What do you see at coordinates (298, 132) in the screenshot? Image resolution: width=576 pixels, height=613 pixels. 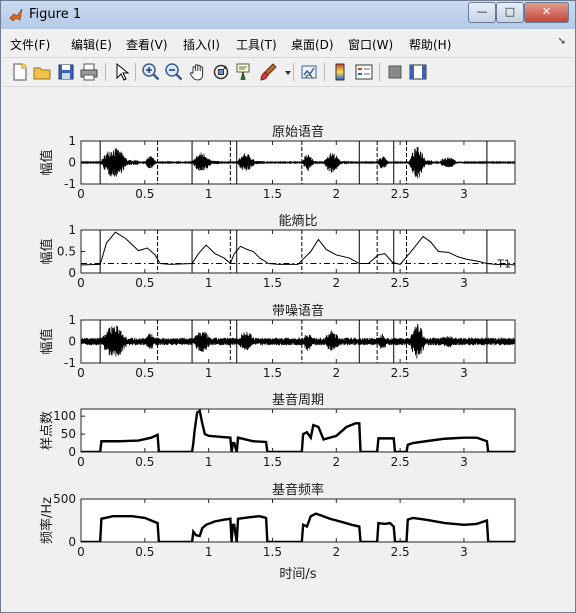 I see `subplot-title: 原始语音` at bounding box center [298, 132].